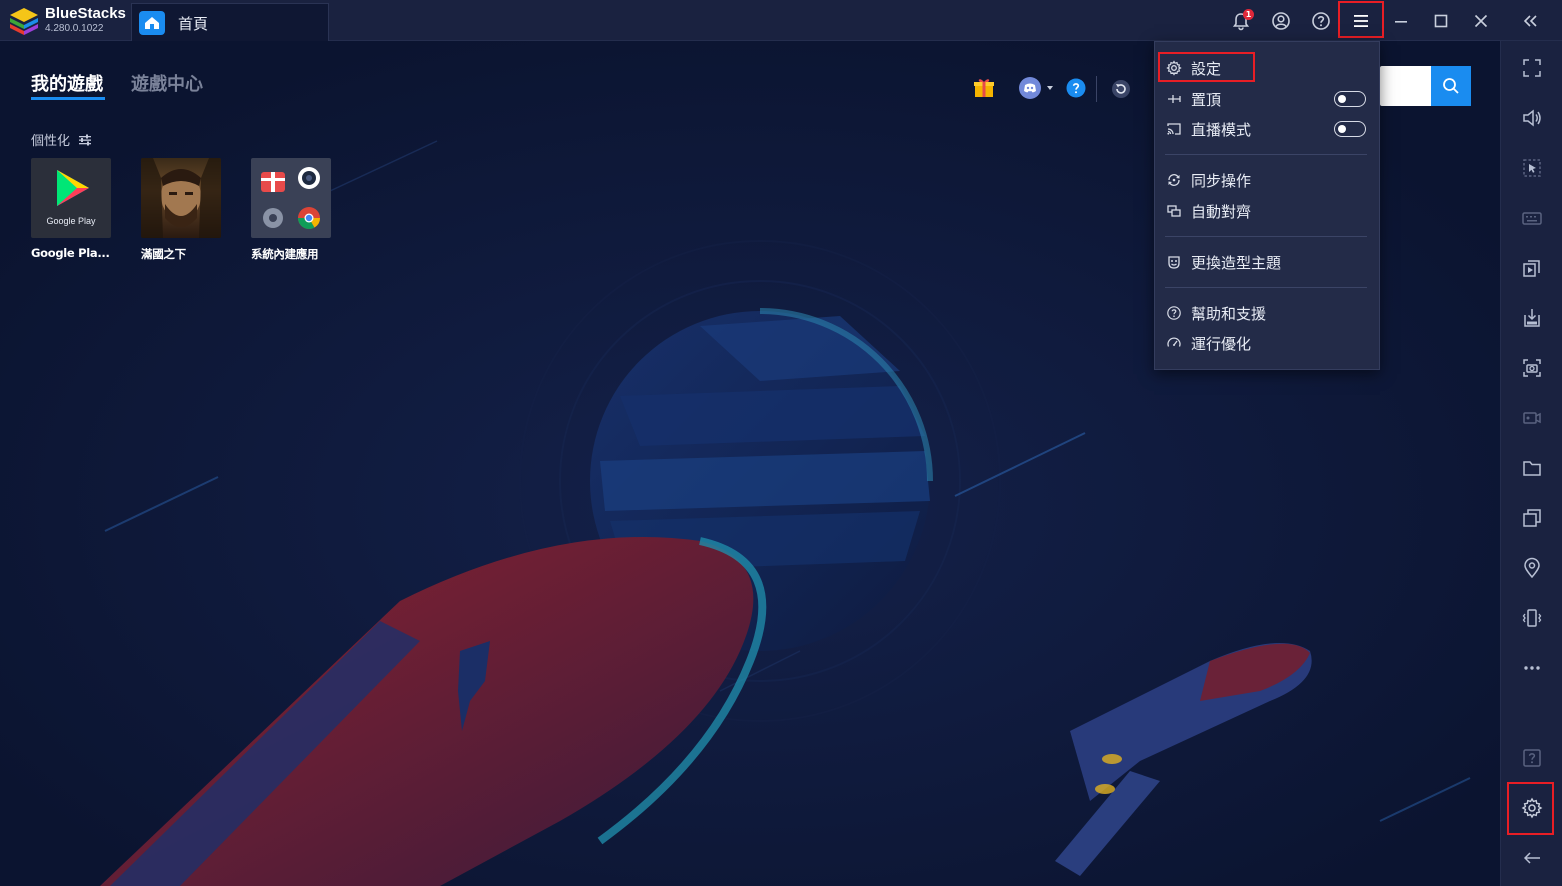  I want to click on brand: BlueStacks 4.280.0.1022, so click(85, 20).